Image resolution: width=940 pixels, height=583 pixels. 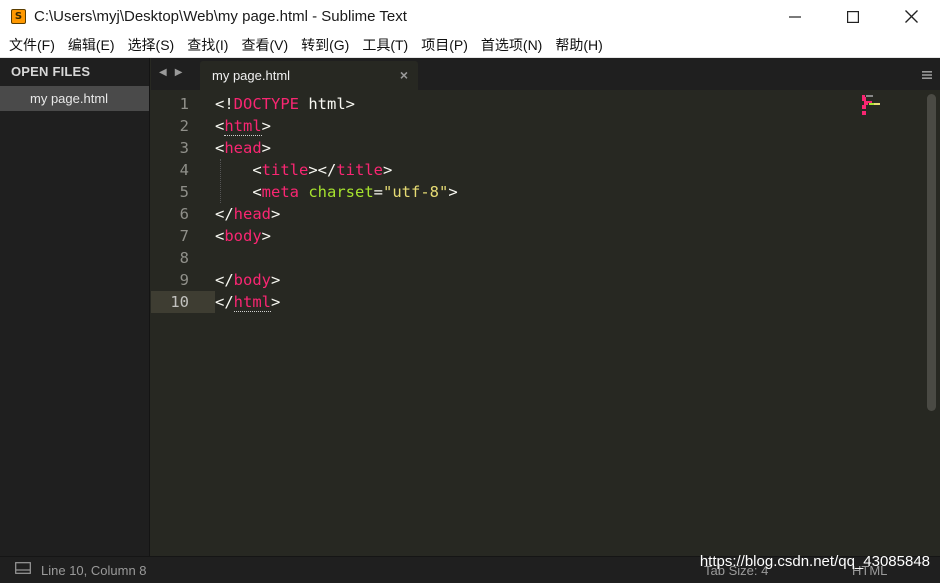 I want to click on vertical-scrollbar, so click(x=931, y=252).